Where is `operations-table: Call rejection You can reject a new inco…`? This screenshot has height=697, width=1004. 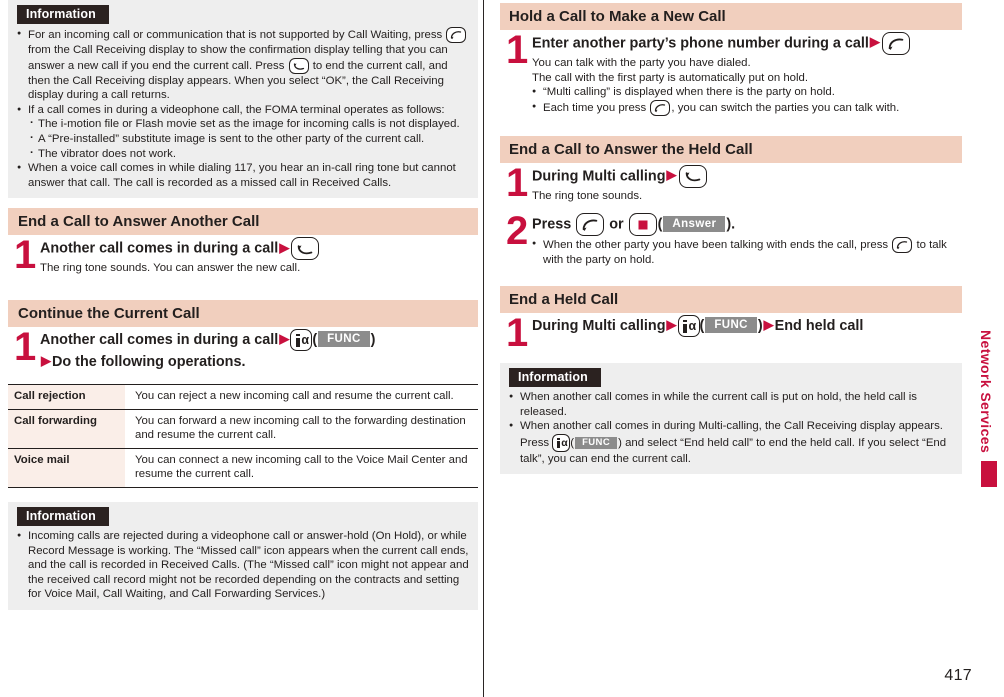 operations-table: Call rejection You can reject a new inco… is located at coordinates (243, 436).